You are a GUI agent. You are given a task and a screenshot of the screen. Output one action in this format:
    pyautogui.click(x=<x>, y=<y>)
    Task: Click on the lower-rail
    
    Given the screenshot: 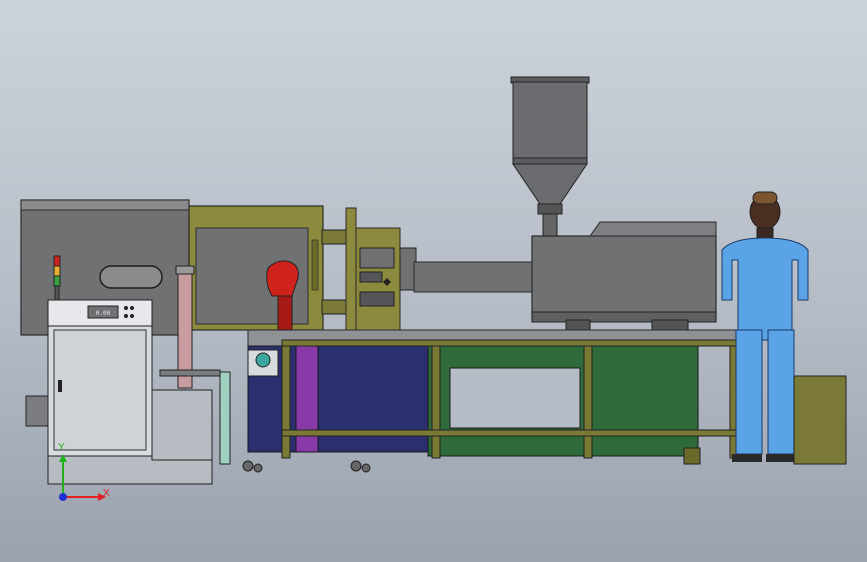 What is the action you would take?
    pyautogui.click(x=510, y=433)
    